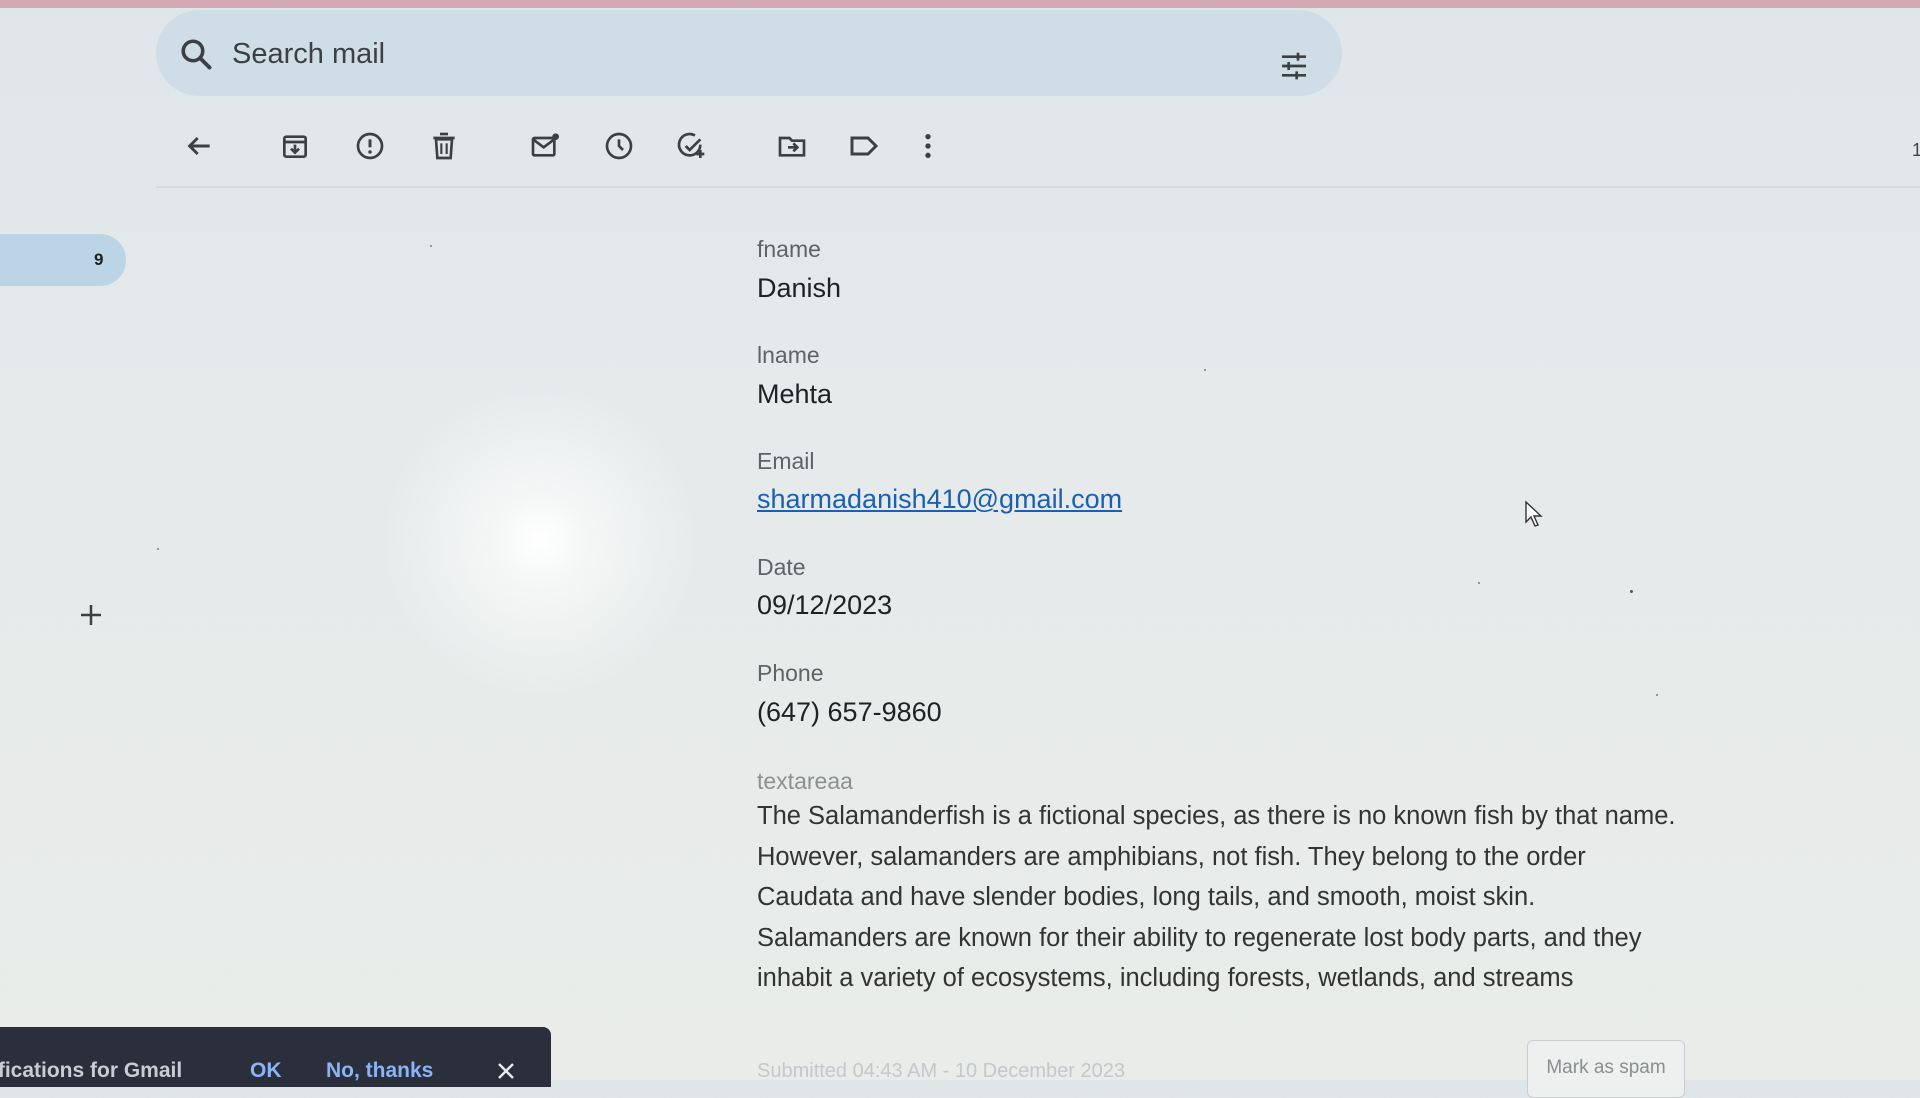  I want to click on archive-icon, so click(295, 146).